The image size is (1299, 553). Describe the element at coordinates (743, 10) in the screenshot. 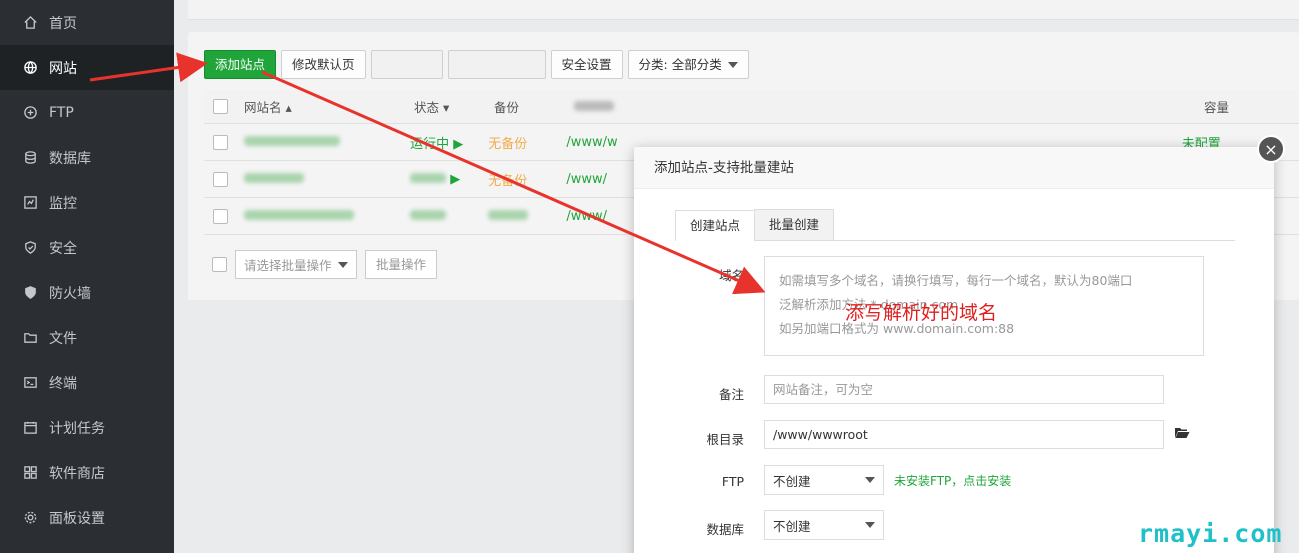

I see `top-card` at that location.